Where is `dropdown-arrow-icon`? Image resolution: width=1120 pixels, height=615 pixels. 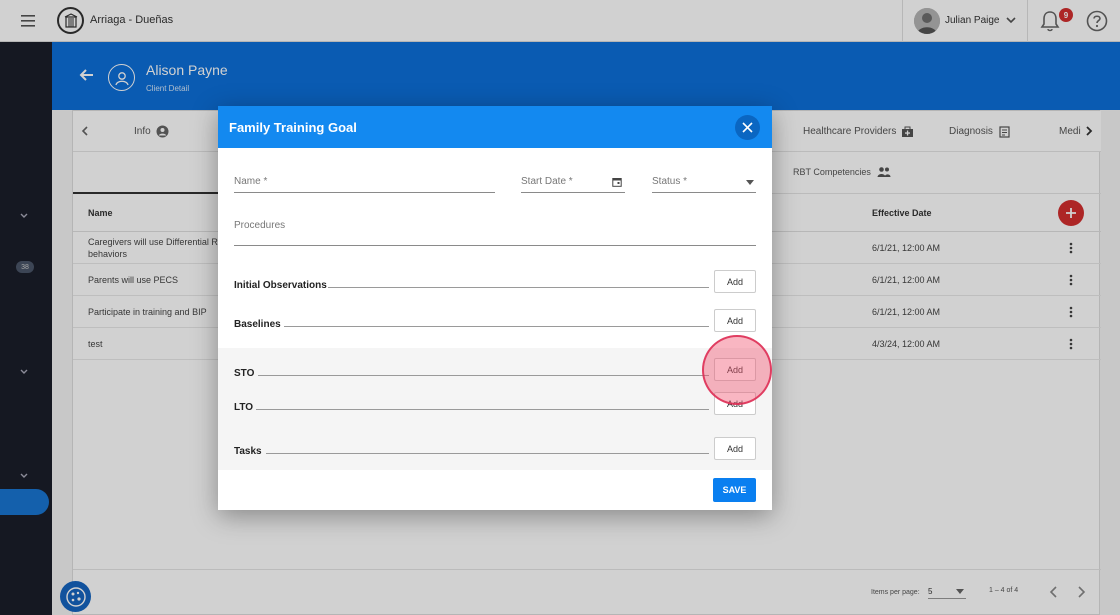 dropdown-arrow-icon is located at coordinates (750, 182).